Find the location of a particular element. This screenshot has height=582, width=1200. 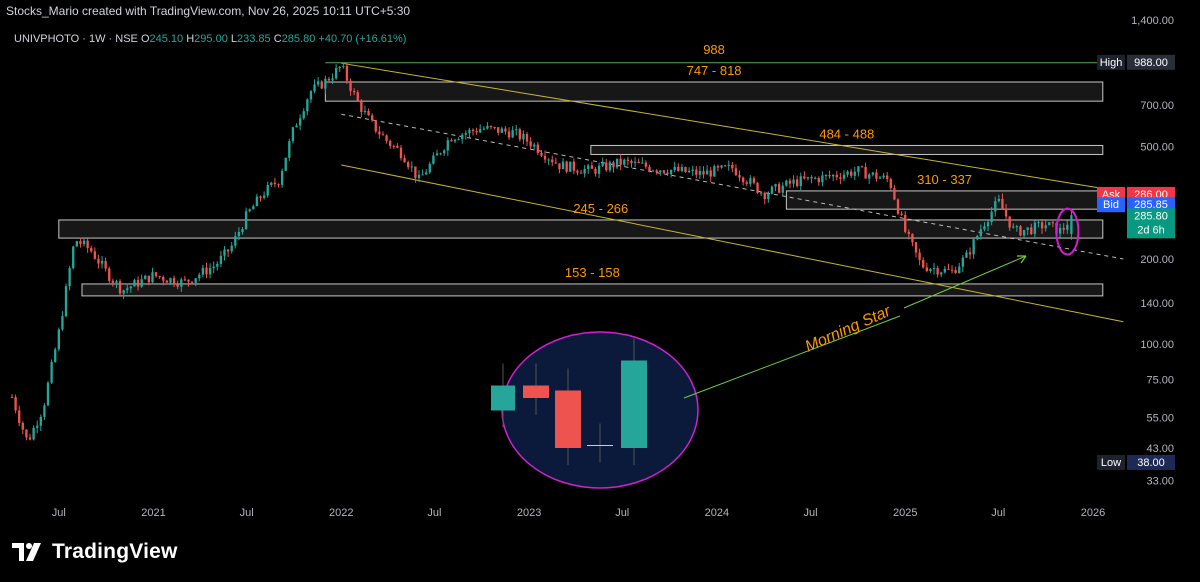

tradingview-logo-icon is located at coordinates (26, 552).